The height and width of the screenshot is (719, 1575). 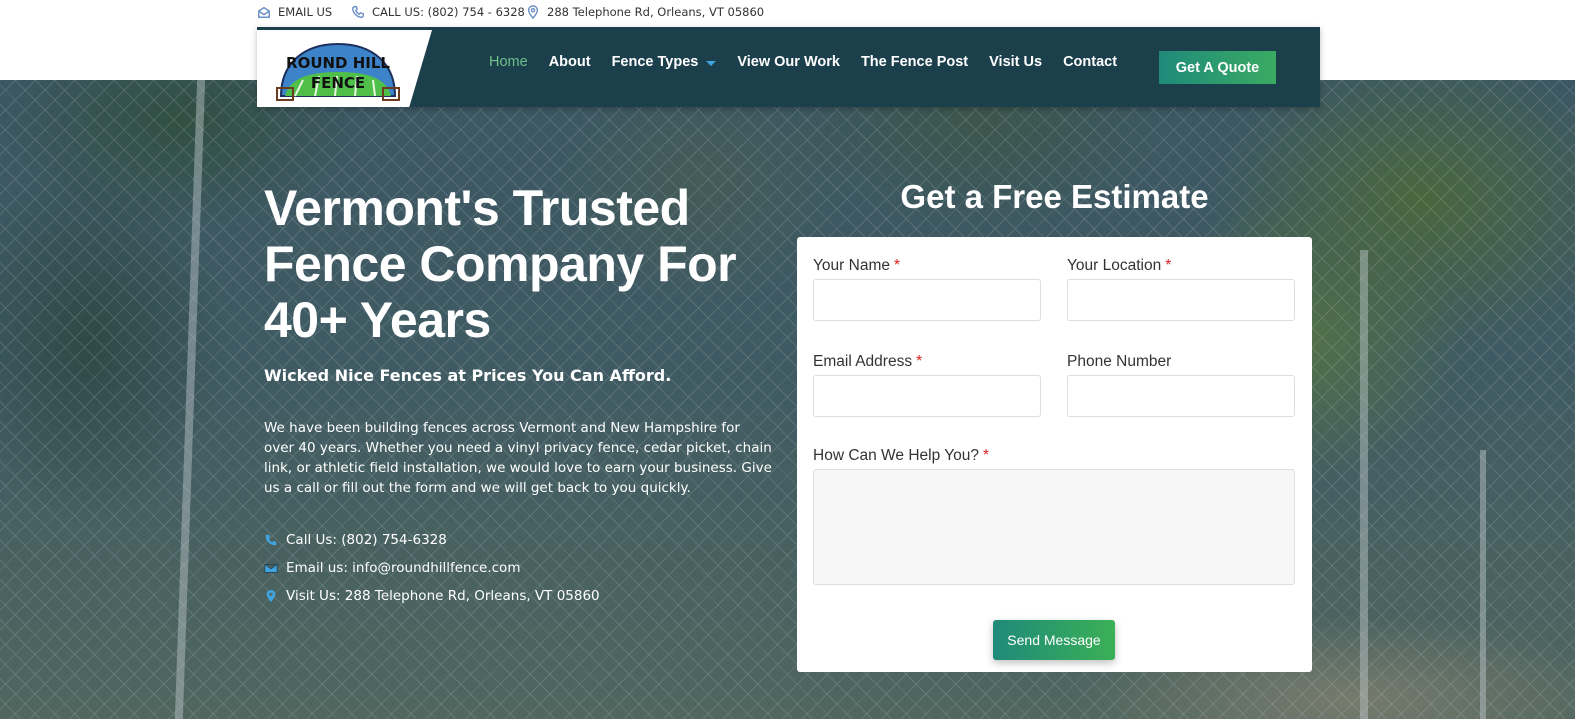 What do you see at coordinates (711, 63) in the screenshot?
I see `caret-down-icon` at bounding box center [711, 63].